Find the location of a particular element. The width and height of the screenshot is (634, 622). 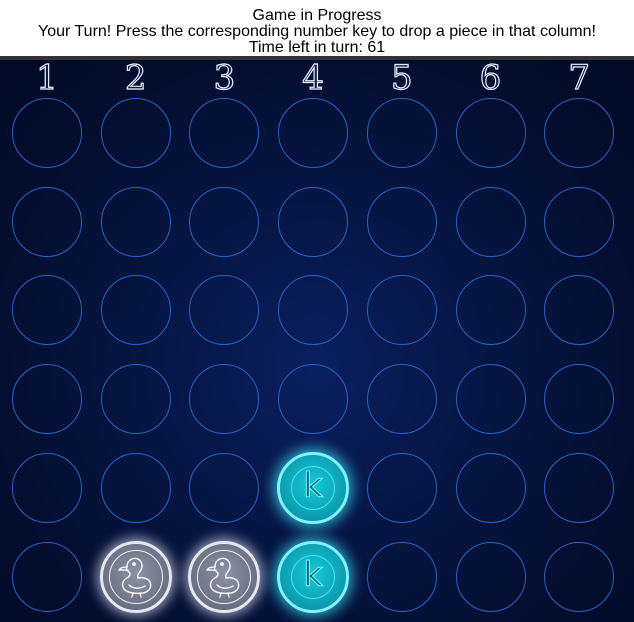

board-slot-r5-c3 is located at coordinates (224, 487).